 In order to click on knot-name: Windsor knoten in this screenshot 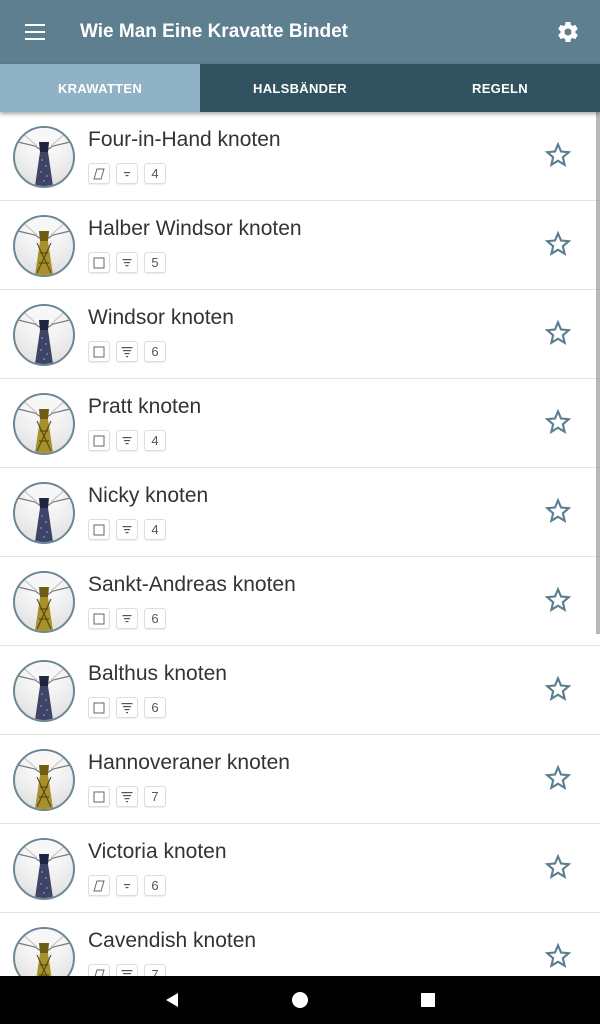, I will do `click(161, 317)`.